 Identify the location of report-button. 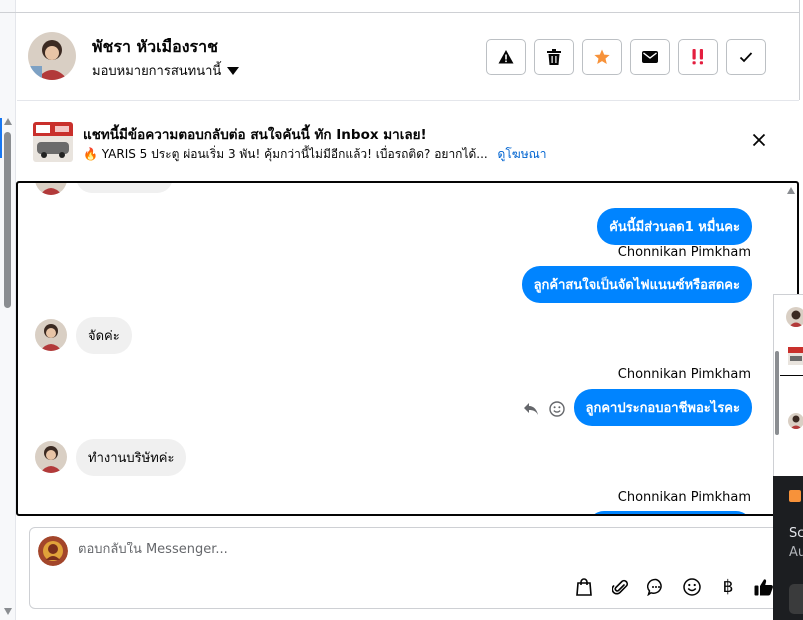
(506, 57).